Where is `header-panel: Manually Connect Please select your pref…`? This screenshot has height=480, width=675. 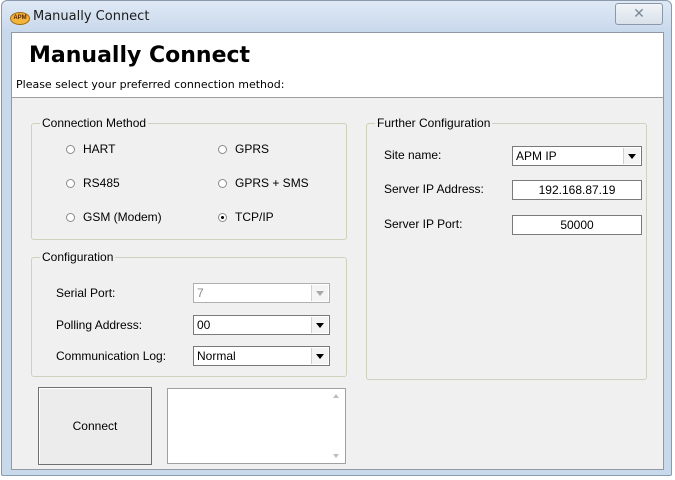 header-panel: Manually Connect Please select your pref… is located at coordinates (337, 65).